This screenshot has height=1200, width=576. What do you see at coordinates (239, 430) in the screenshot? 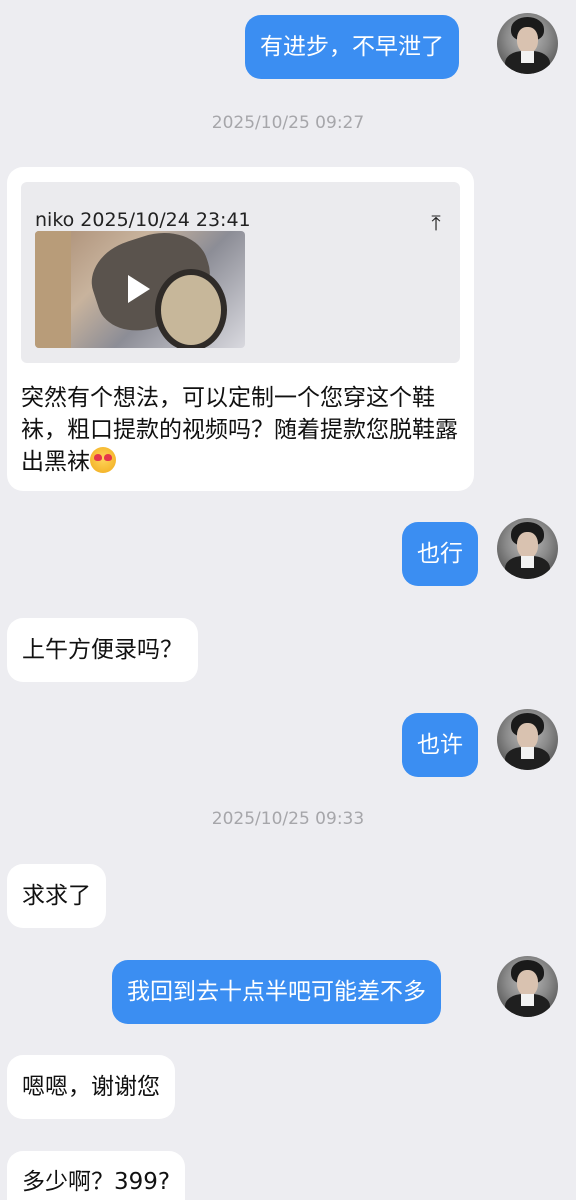
I see `message-text: 突然有个想法，可以定制一个您穿这个鞋袜，粗口提款的视频吗？随着提款您脱鞋露出黑袜` at bounding box center [239, 430].